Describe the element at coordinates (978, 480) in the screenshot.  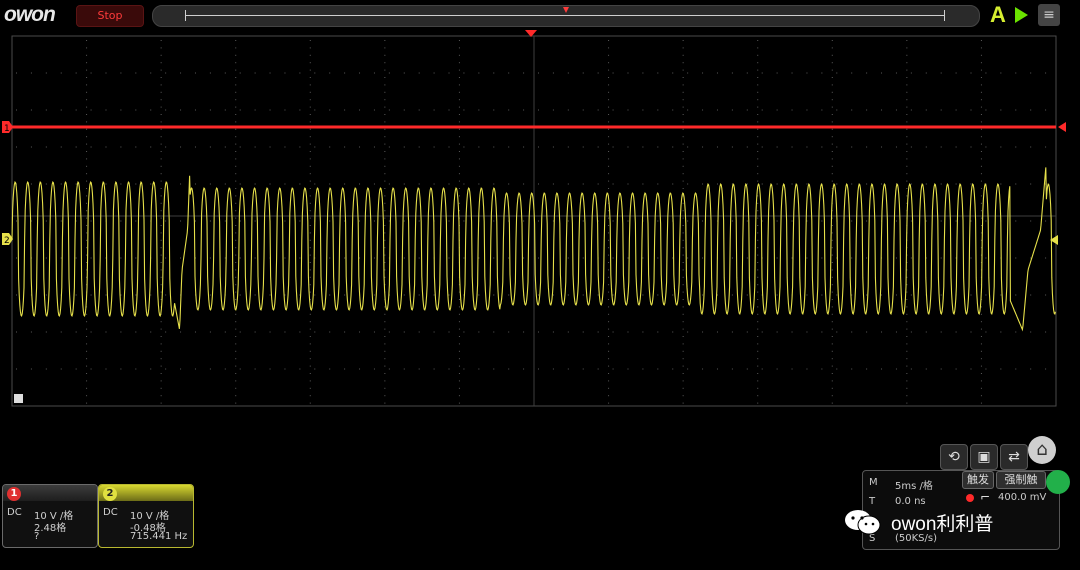
I see `trigger-tab: 触发` at that location.